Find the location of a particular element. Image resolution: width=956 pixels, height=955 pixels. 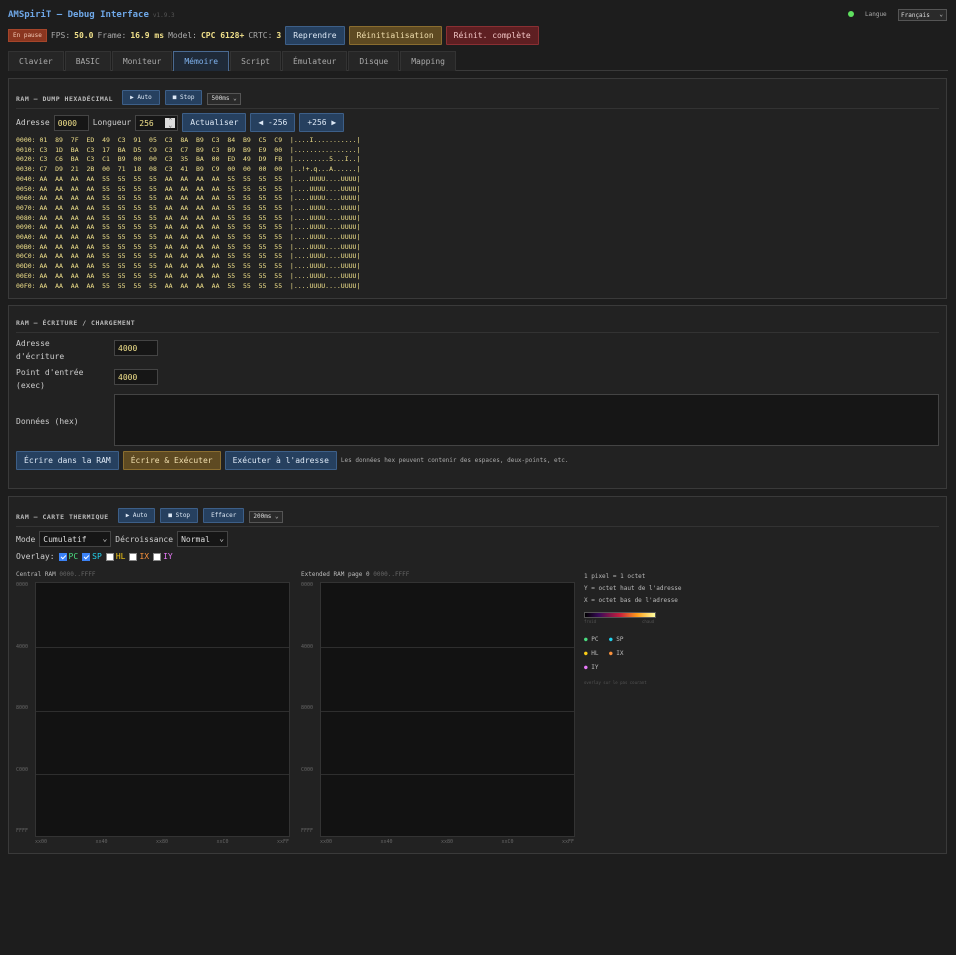

tab-memoire: Mémoire is located at coordinates (201, 61).